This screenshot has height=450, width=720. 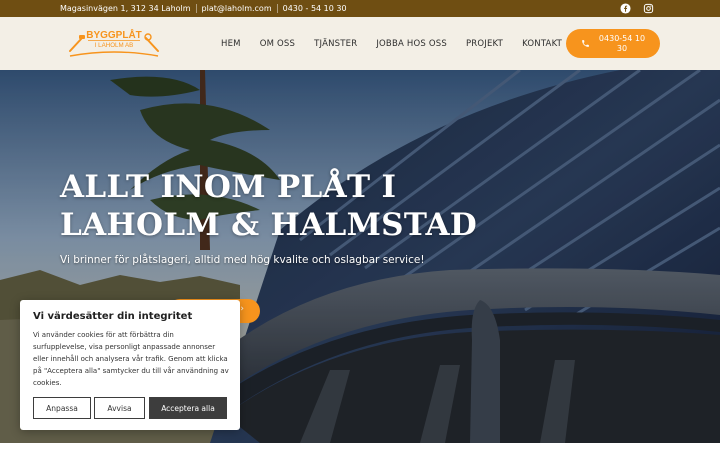 I want to click on address-text: Magasinvägen 1, 312 34 Laholm, so click(x=125, y=8).